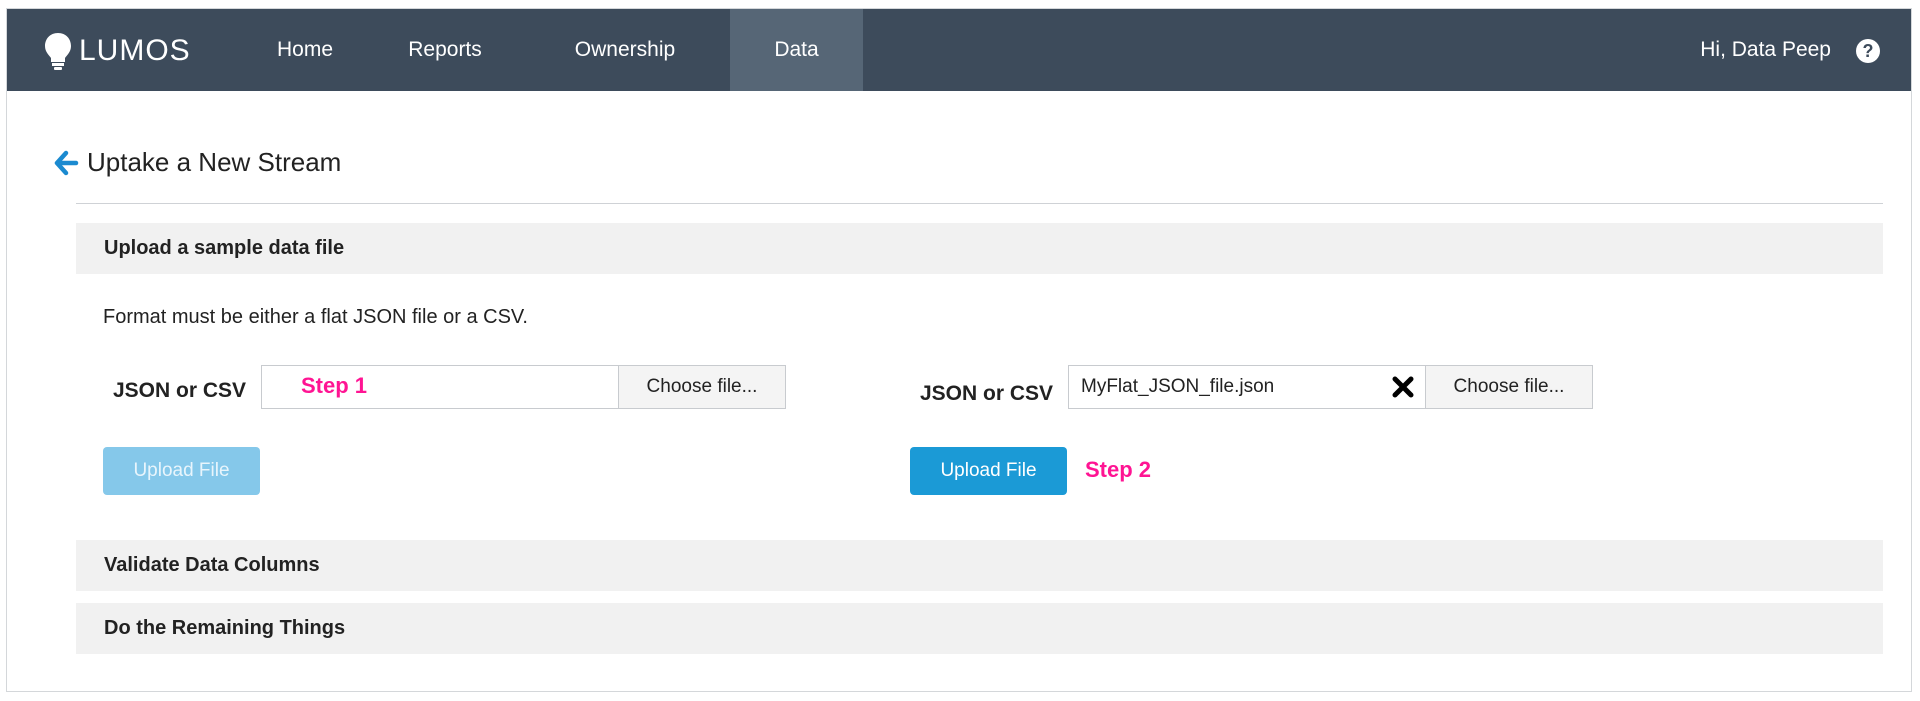  Describe the element at coordinates (1765, 50) in the screenshot. I see `user-greeting: Hi, Data Peep` at that location.